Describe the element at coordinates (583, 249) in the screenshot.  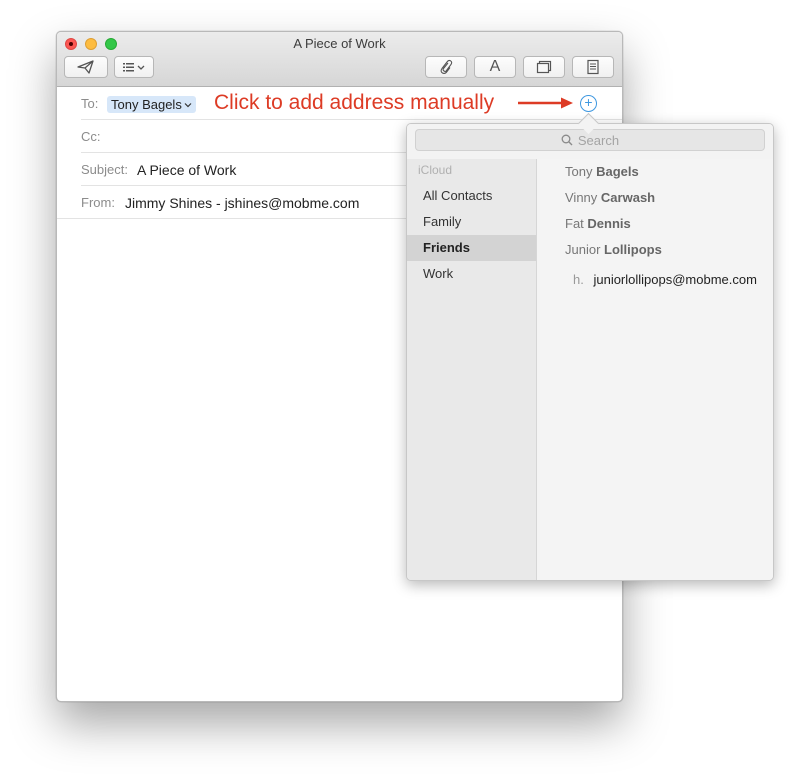
I see `contact-first-name: Junior` at that location.